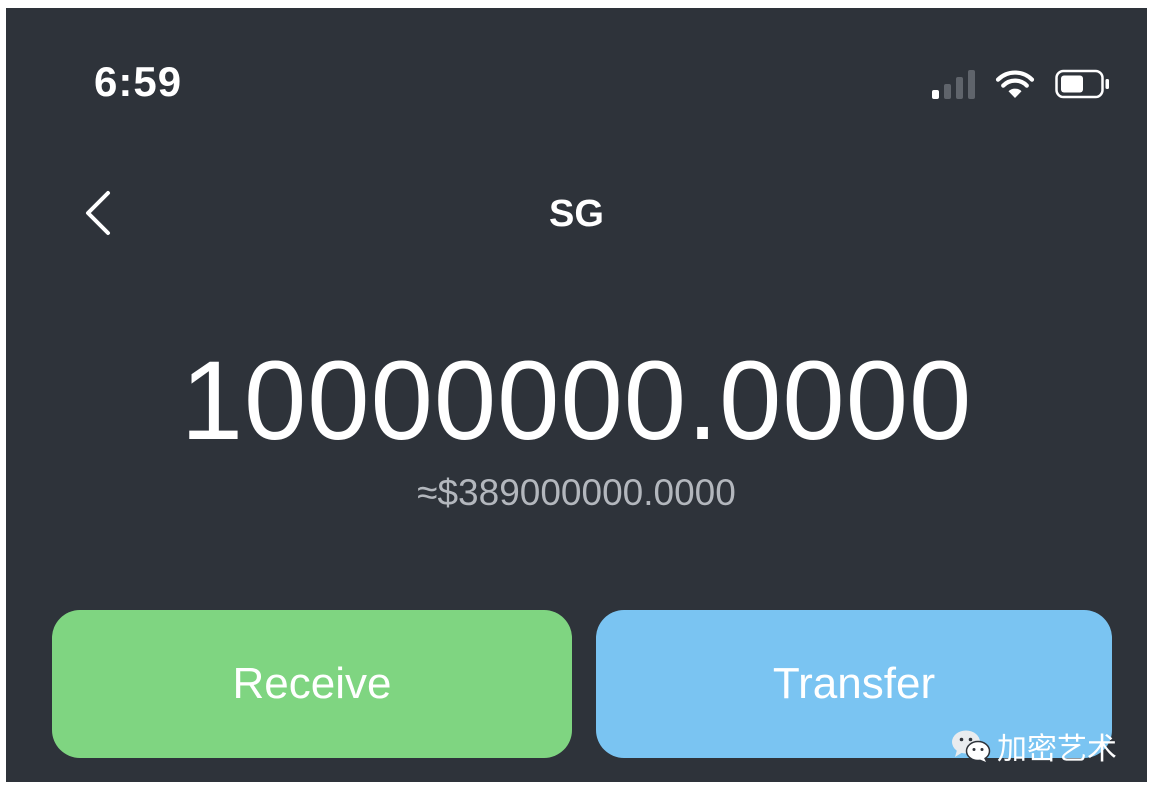 The height and width of the screenshot is (785, 1153). Describe the element at coordinates (576, 214) in the screenshot. I see `page-title: SG` at that location.